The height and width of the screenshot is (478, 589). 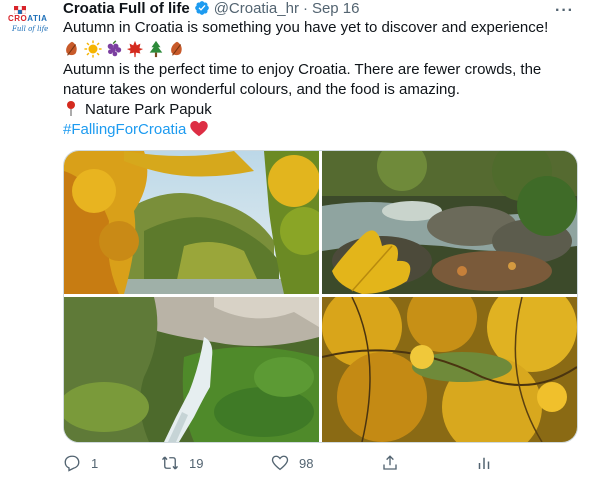 I want to click on hashtag-link: #FallingForCroatia, so click(x=124, y=129).